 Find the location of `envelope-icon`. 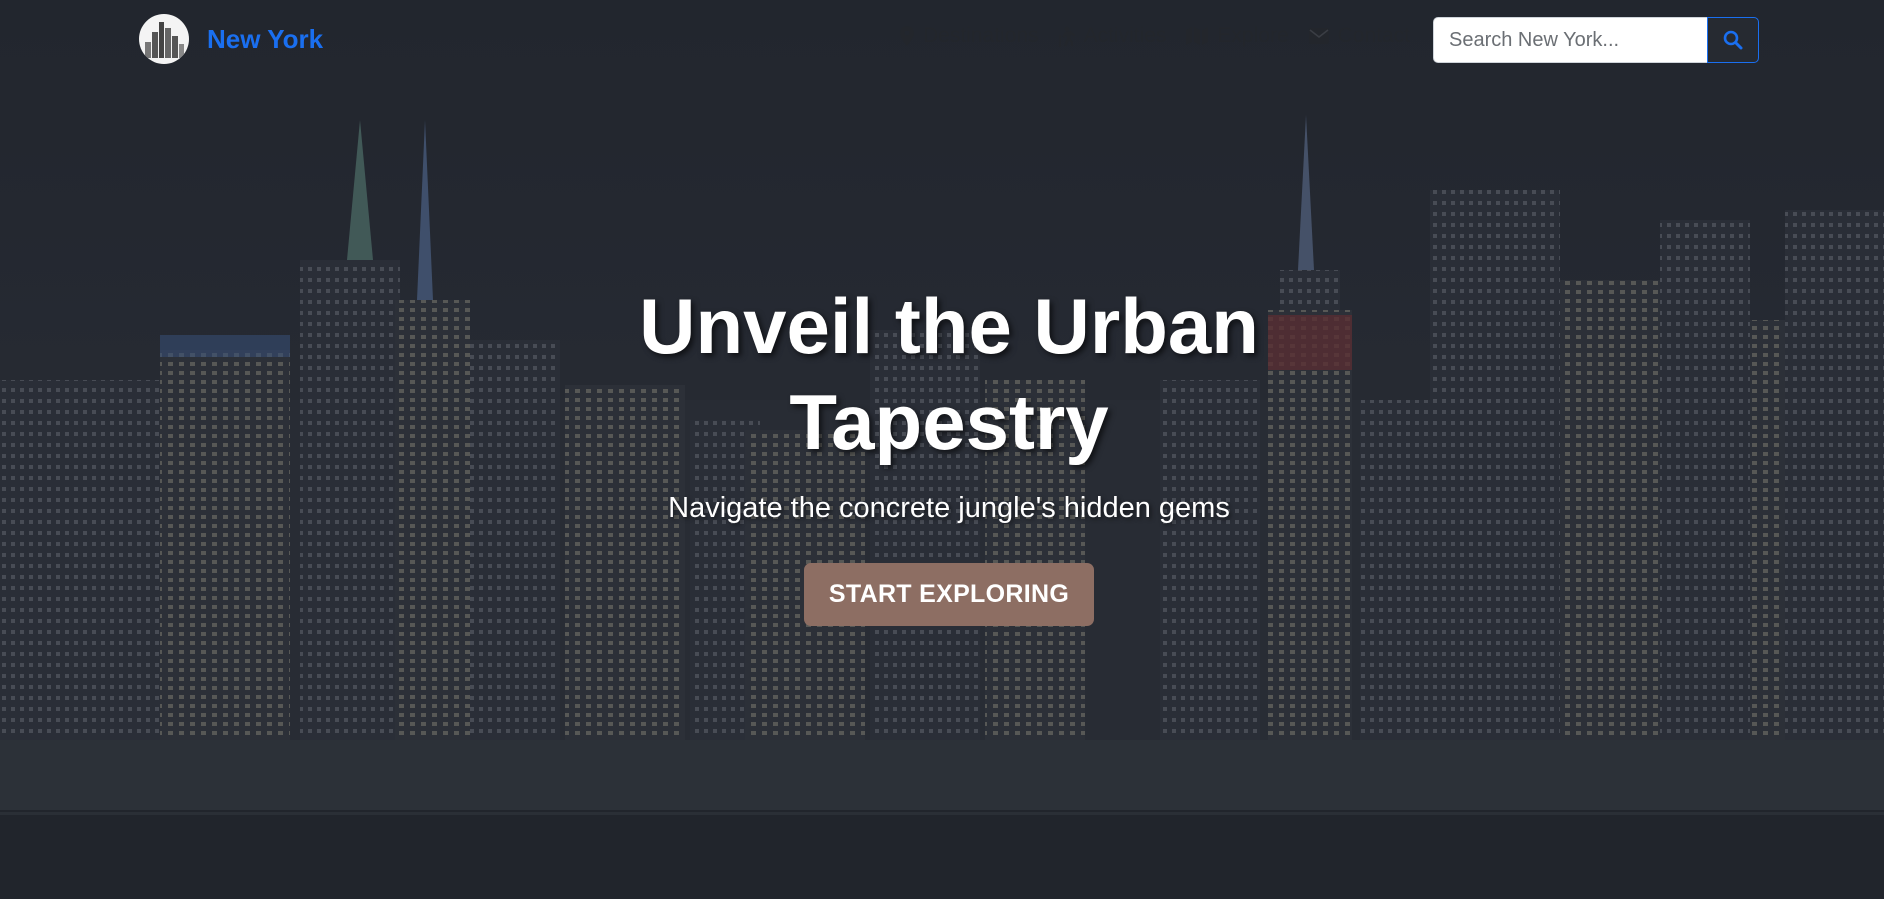

envelope-icon is located at coordinates (1318, 36).